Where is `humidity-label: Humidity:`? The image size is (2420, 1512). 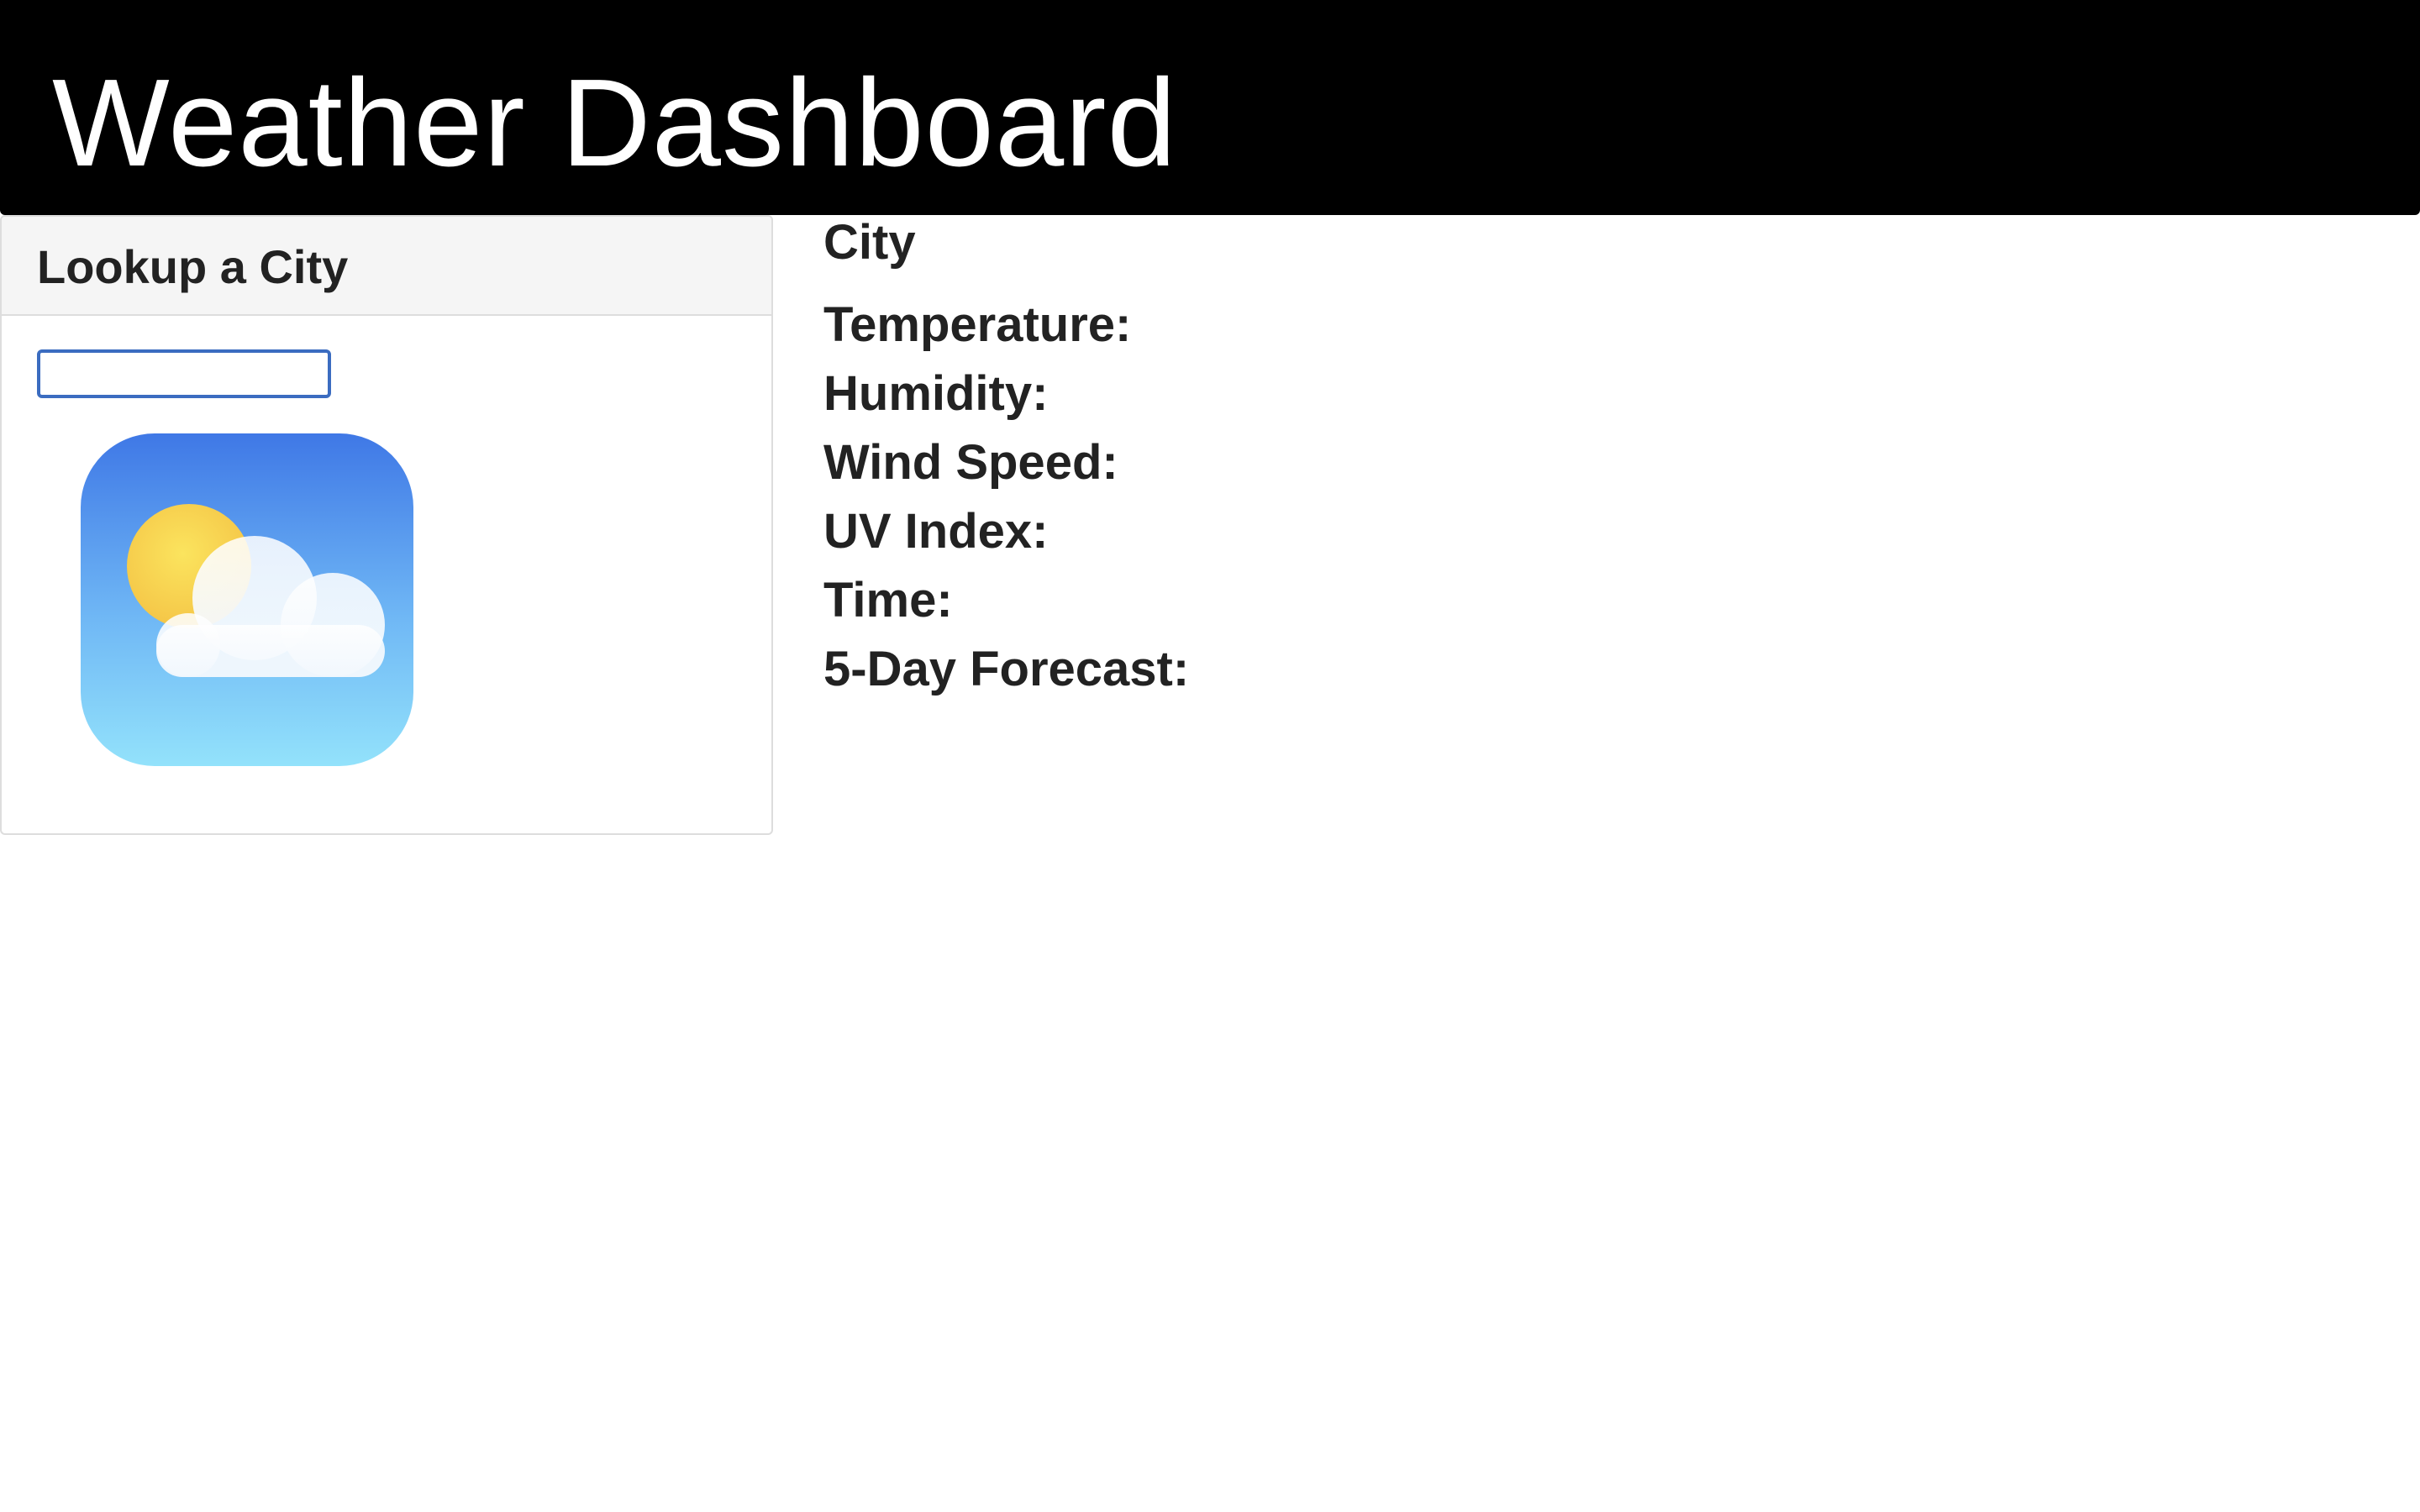 humidity-label: Humidity: is located at coordinates (936, 393).